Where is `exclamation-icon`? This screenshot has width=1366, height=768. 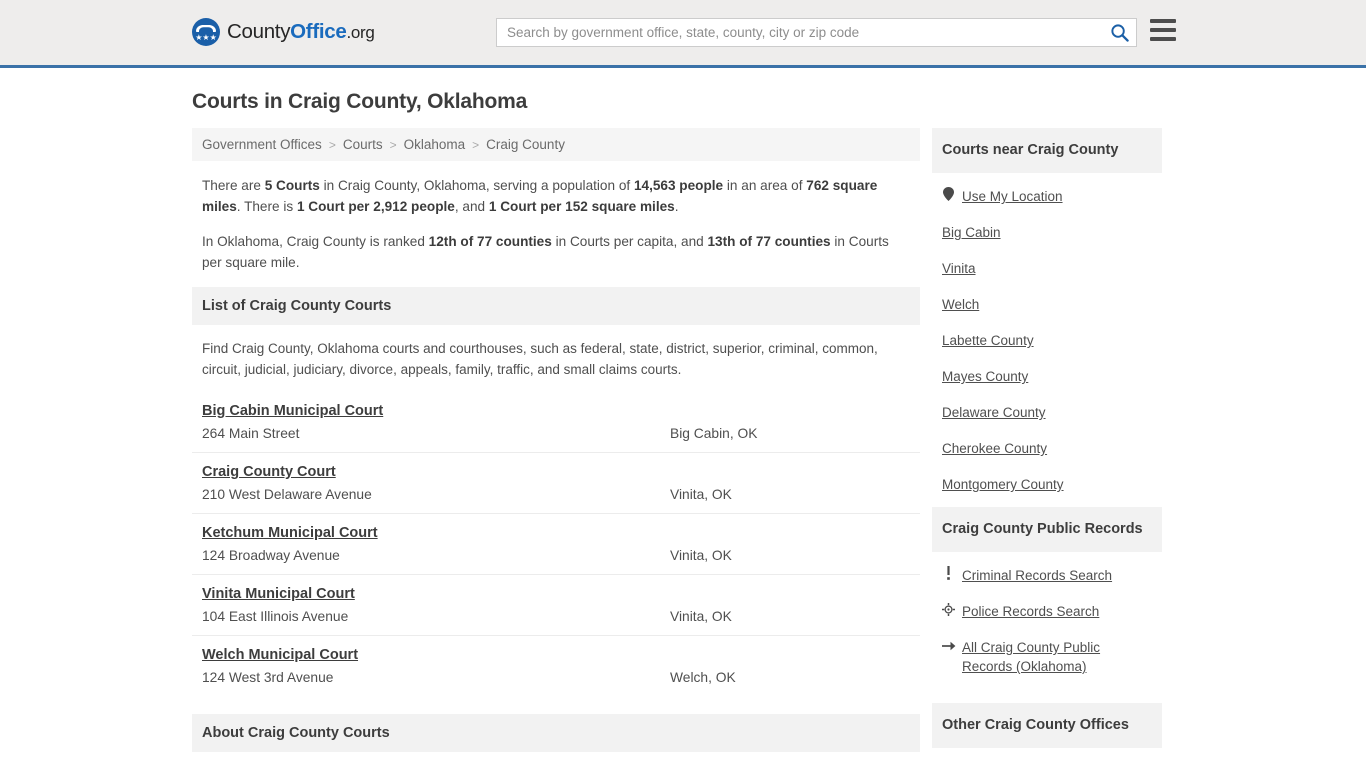 exclamation-icon is located at coordinates (948, 575).